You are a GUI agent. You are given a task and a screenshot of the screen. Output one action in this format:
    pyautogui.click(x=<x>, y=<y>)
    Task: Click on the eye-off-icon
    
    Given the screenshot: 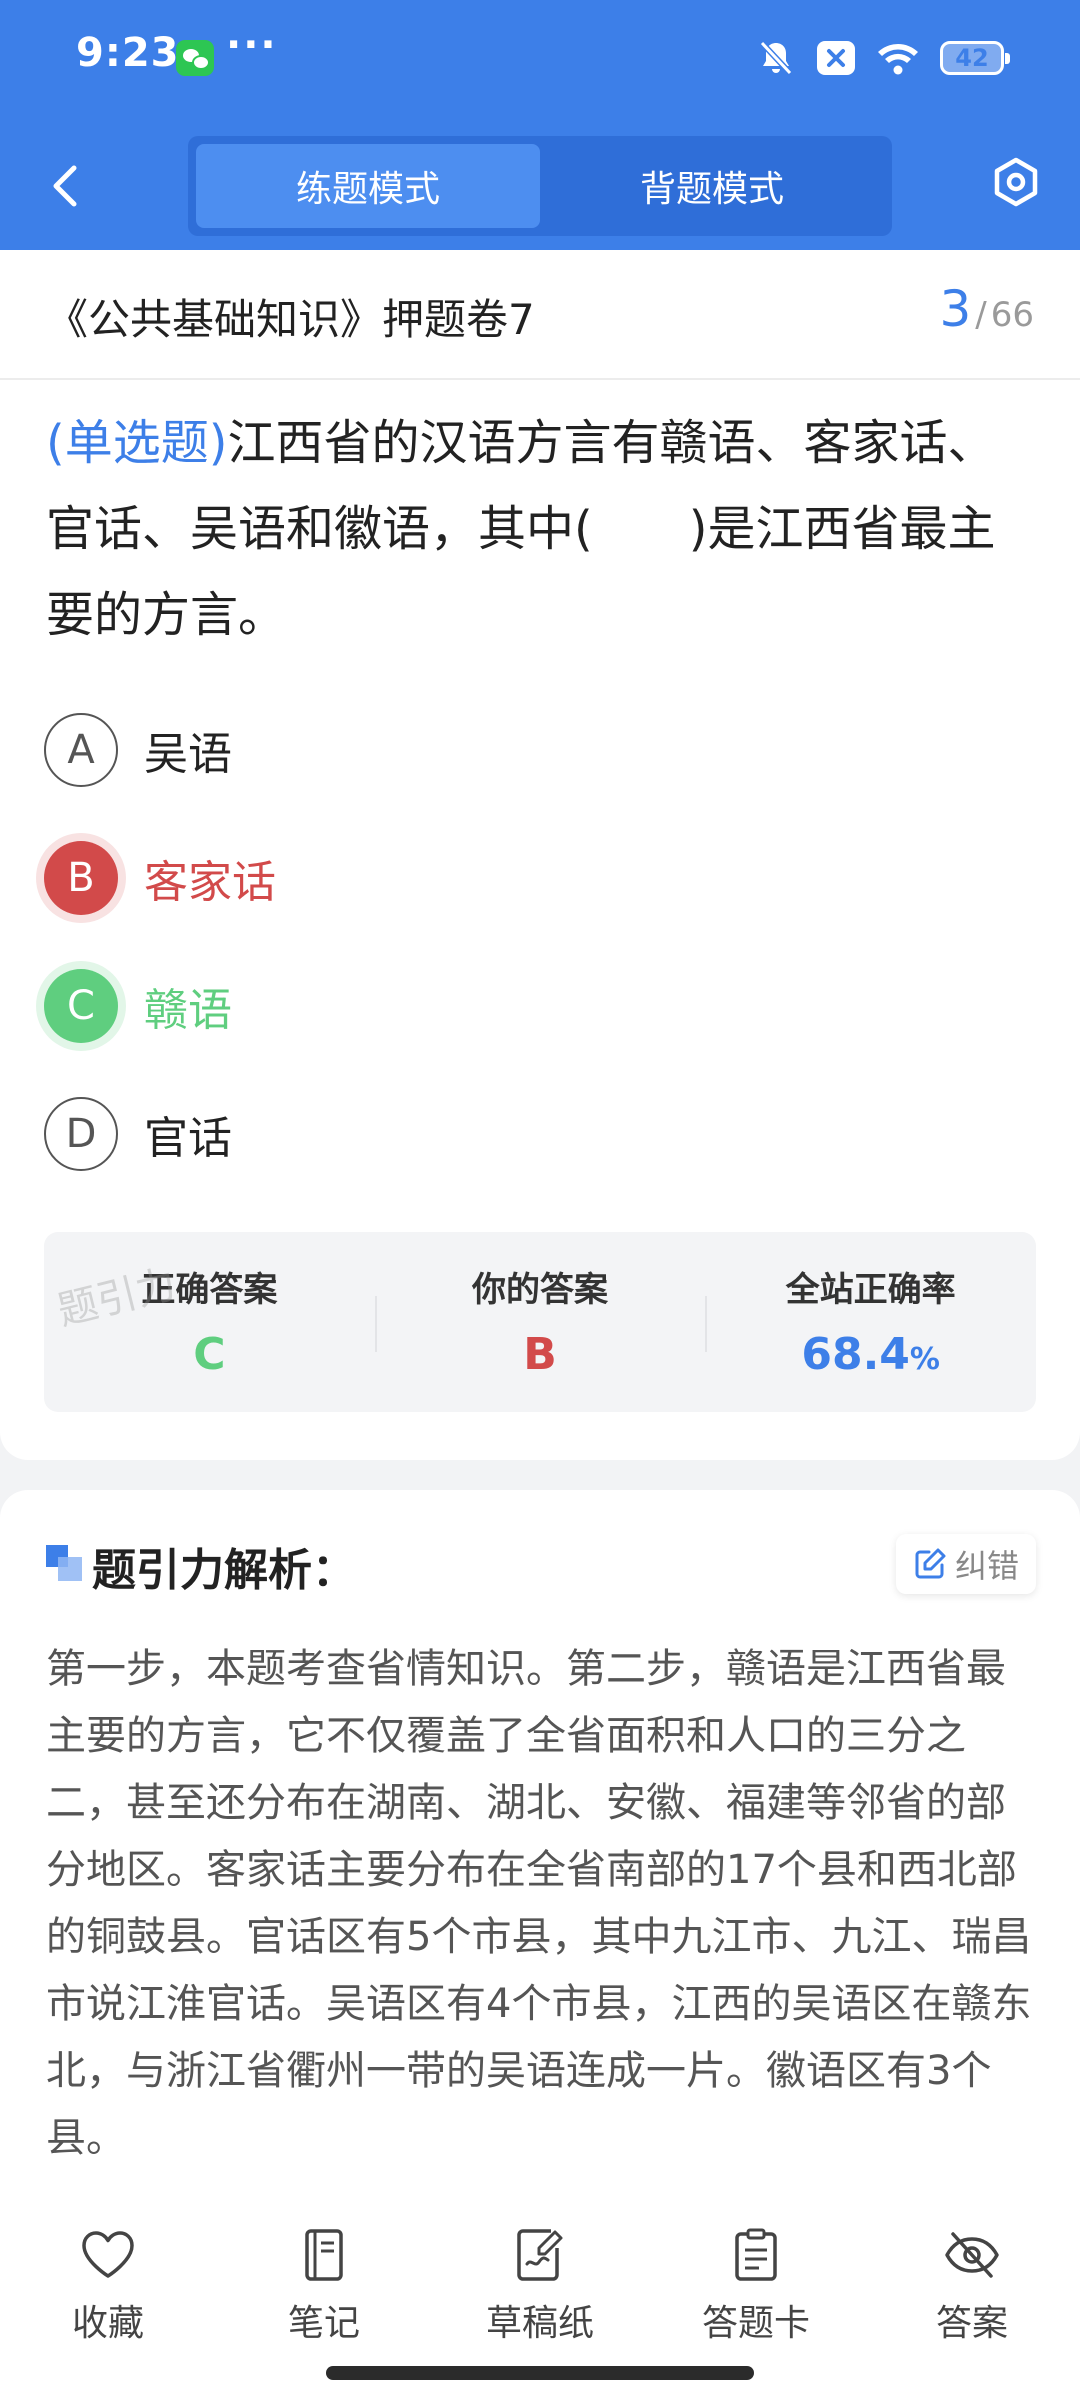 What is the action you would take?
    pyautogui.click(x=972, y=2255)
    